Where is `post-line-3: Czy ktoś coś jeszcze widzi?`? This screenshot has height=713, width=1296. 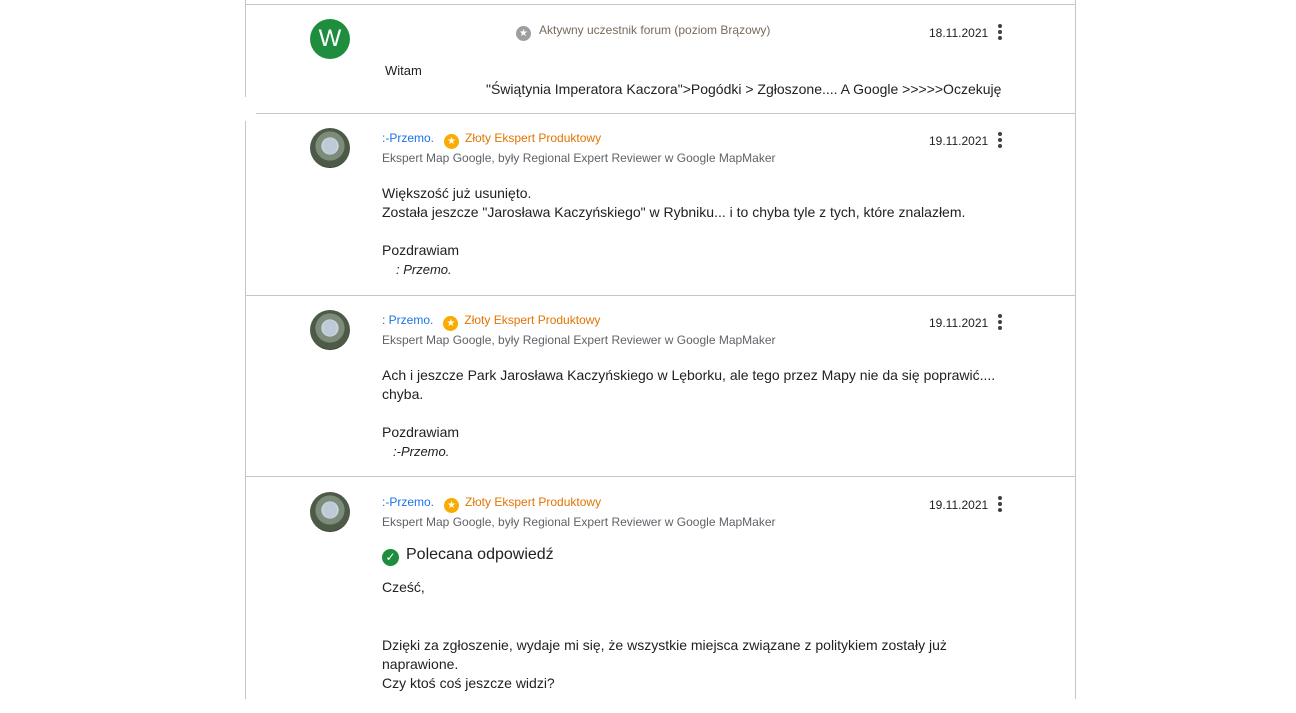 post-line-3: Czy ktoś coś jeszcze widzi? is located at coordinates (468, 683).